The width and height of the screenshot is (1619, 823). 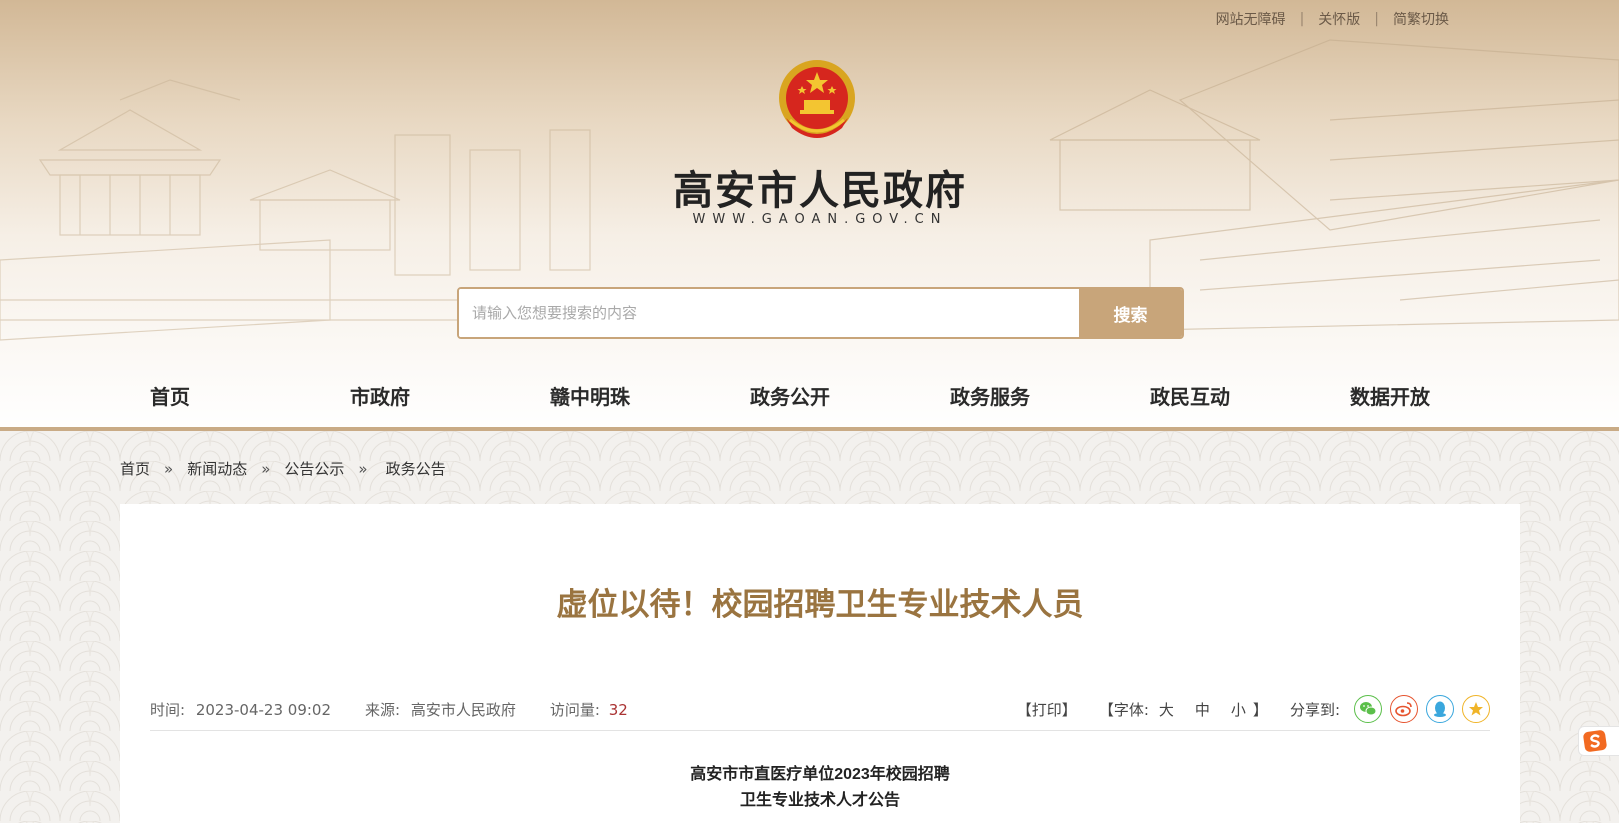 I want to click on source-value: 高安市人民政府, so click(x=463, y=709).